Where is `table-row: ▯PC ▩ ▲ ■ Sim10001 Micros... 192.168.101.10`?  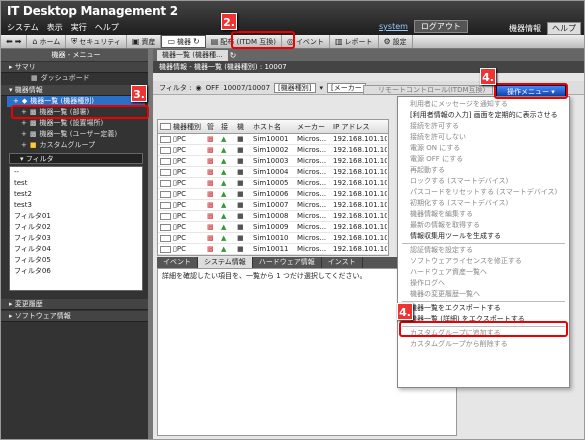 table-row: ▯PC ▩ ▲ ■ Sim10001 Micros... 192.168.101.10 is located at coordinates (273, 139).